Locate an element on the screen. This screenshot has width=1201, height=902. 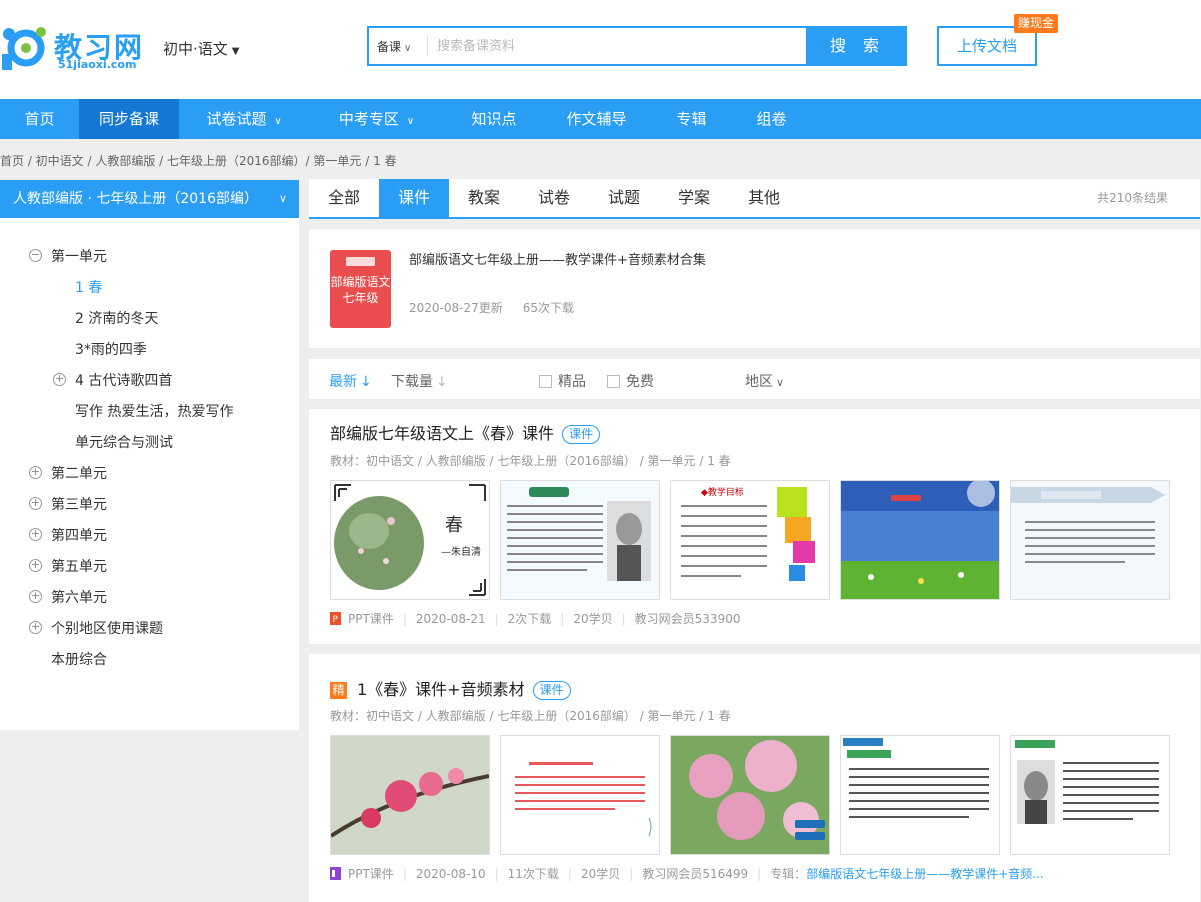
tree-unit-6: 第六单元 is located at coordinates (79, 597).